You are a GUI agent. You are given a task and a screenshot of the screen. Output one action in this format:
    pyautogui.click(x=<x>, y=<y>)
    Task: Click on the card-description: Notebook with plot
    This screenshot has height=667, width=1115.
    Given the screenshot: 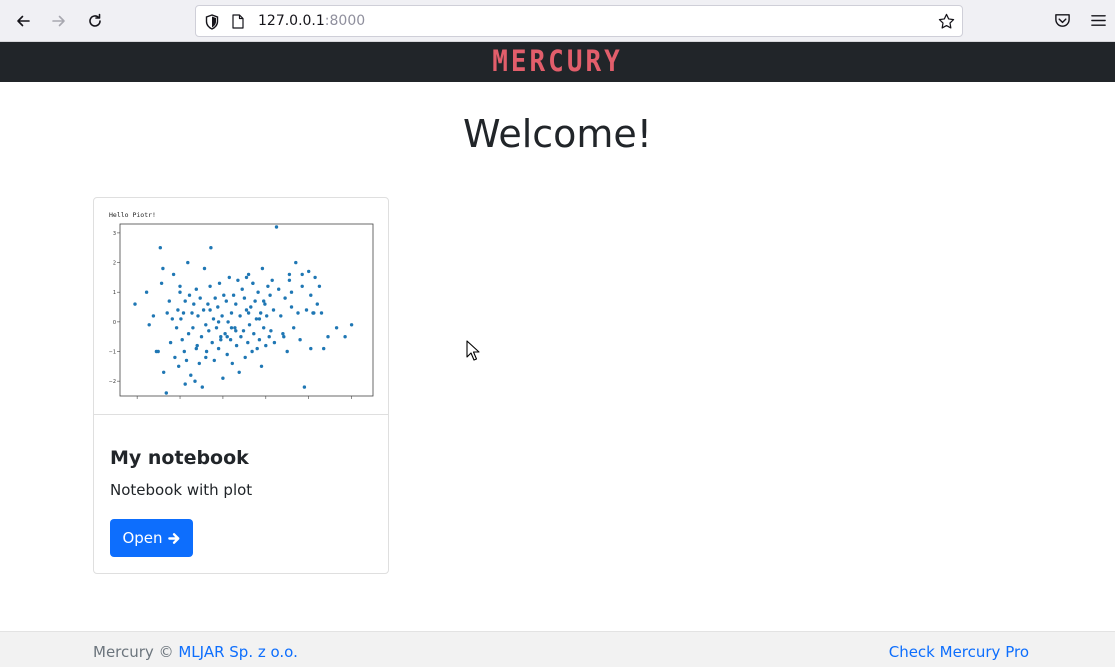 What is the action you would take?
    pyautogui.click(x=181, y=490)
    